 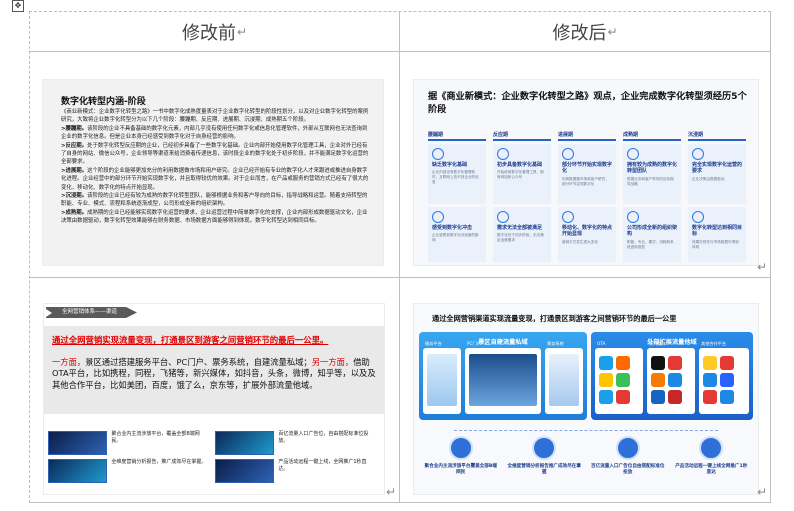 I want to click on header-before-label: 修改前, so click(x=208, y=33).